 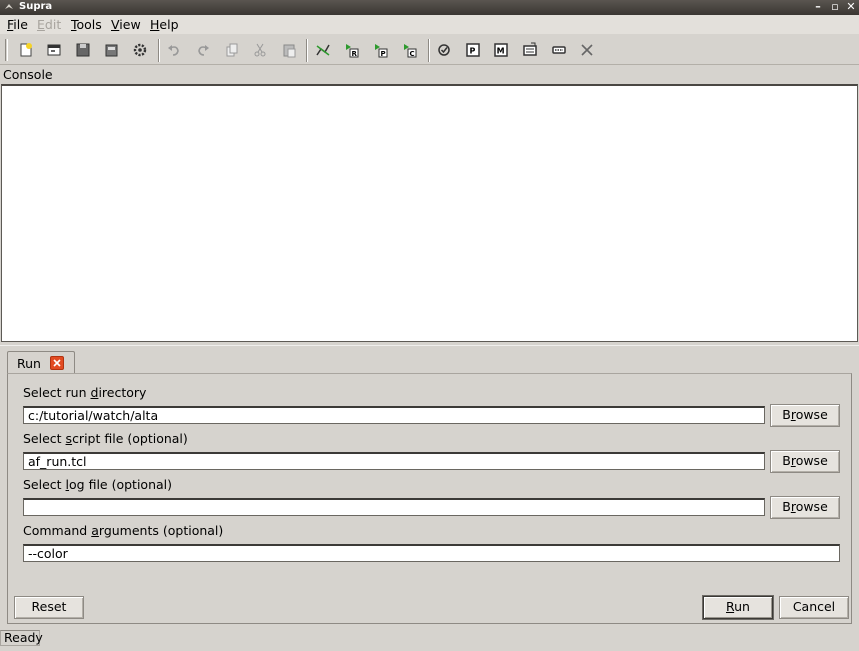 I want to click on run-r-icon: R, so click(x=352, y=50).